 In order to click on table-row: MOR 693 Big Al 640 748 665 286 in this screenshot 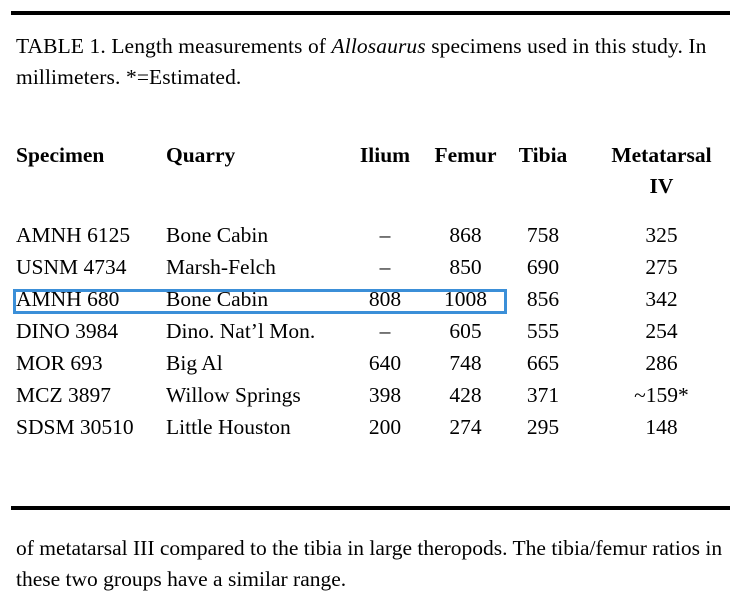, I will do `click(372, 364)`.